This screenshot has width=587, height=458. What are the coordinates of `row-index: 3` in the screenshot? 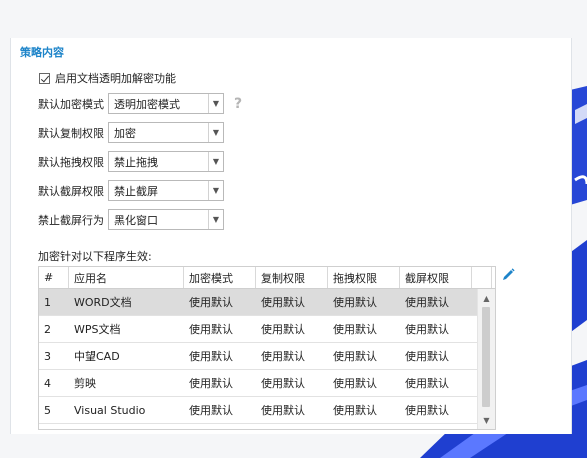 It's located at (47, 356).